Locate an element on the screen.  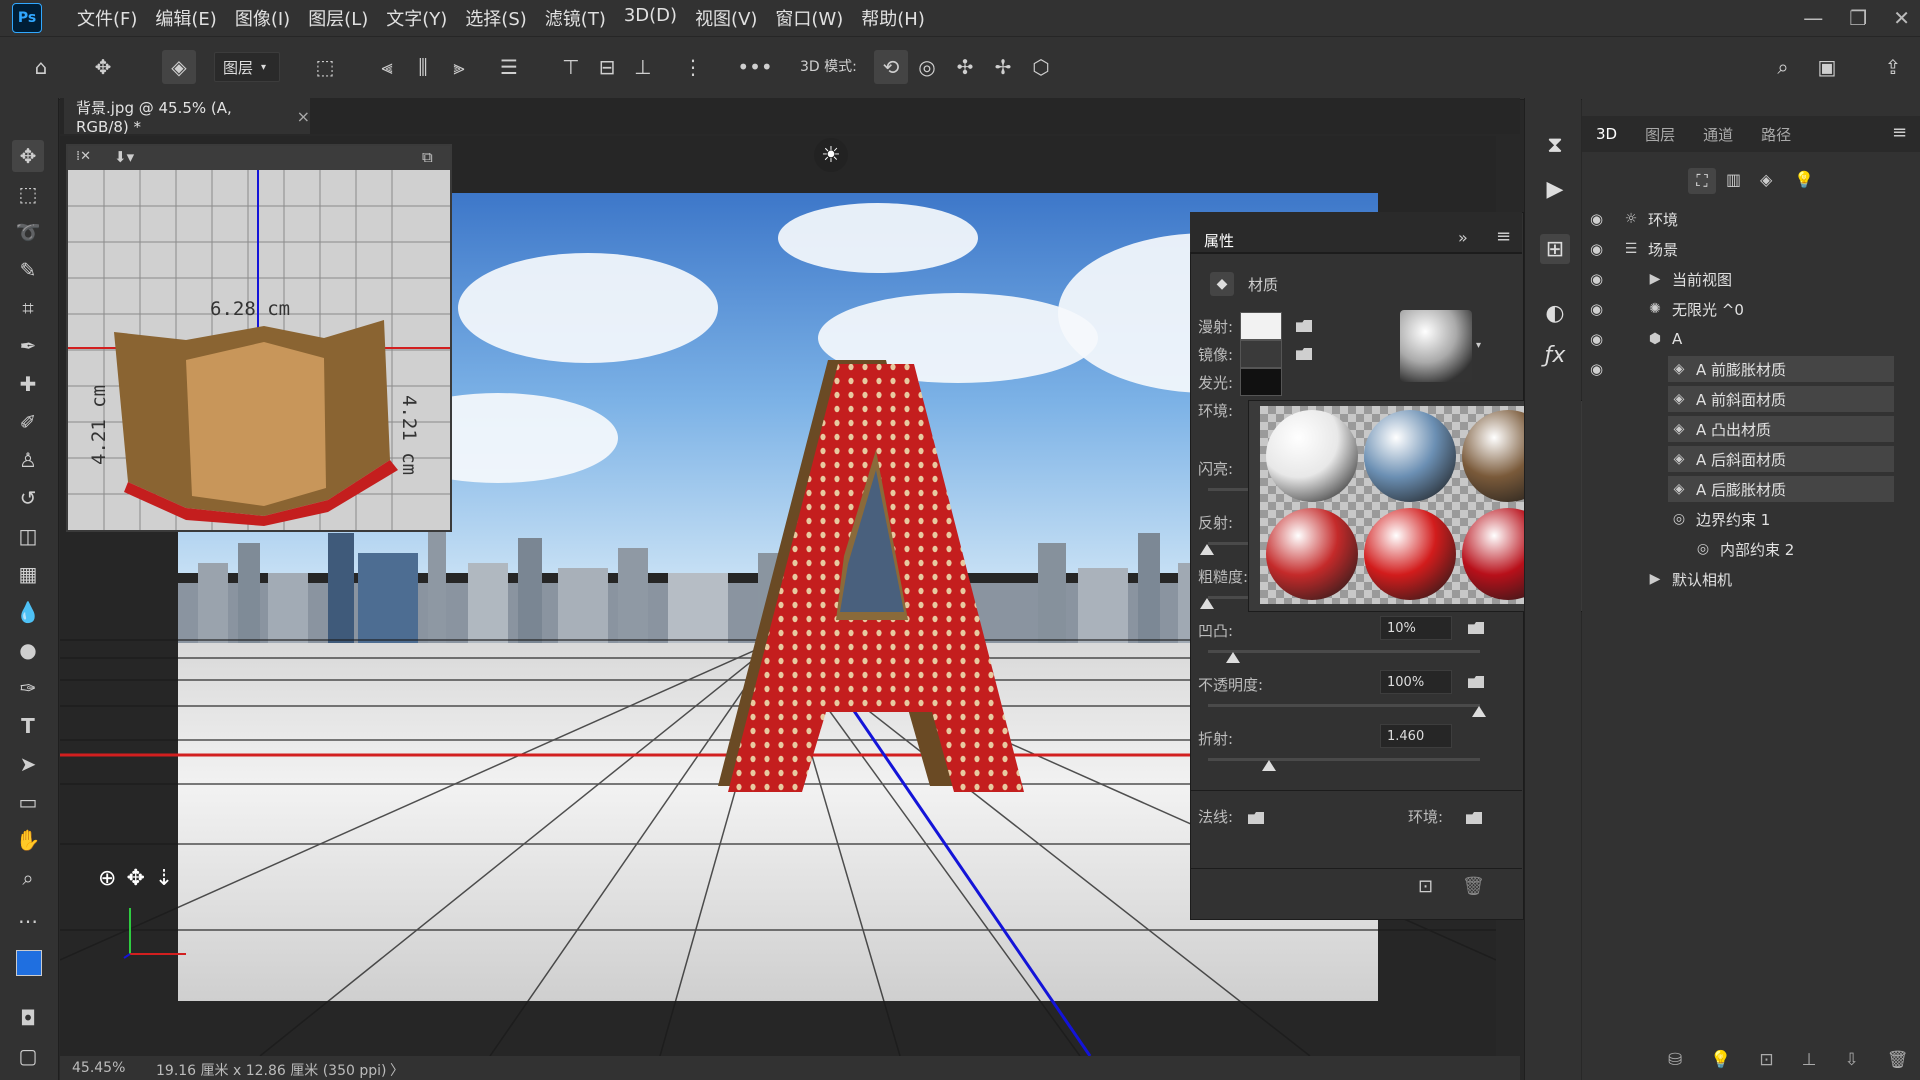
reflection-slider-thumb is located at coordinates (1207, 549).